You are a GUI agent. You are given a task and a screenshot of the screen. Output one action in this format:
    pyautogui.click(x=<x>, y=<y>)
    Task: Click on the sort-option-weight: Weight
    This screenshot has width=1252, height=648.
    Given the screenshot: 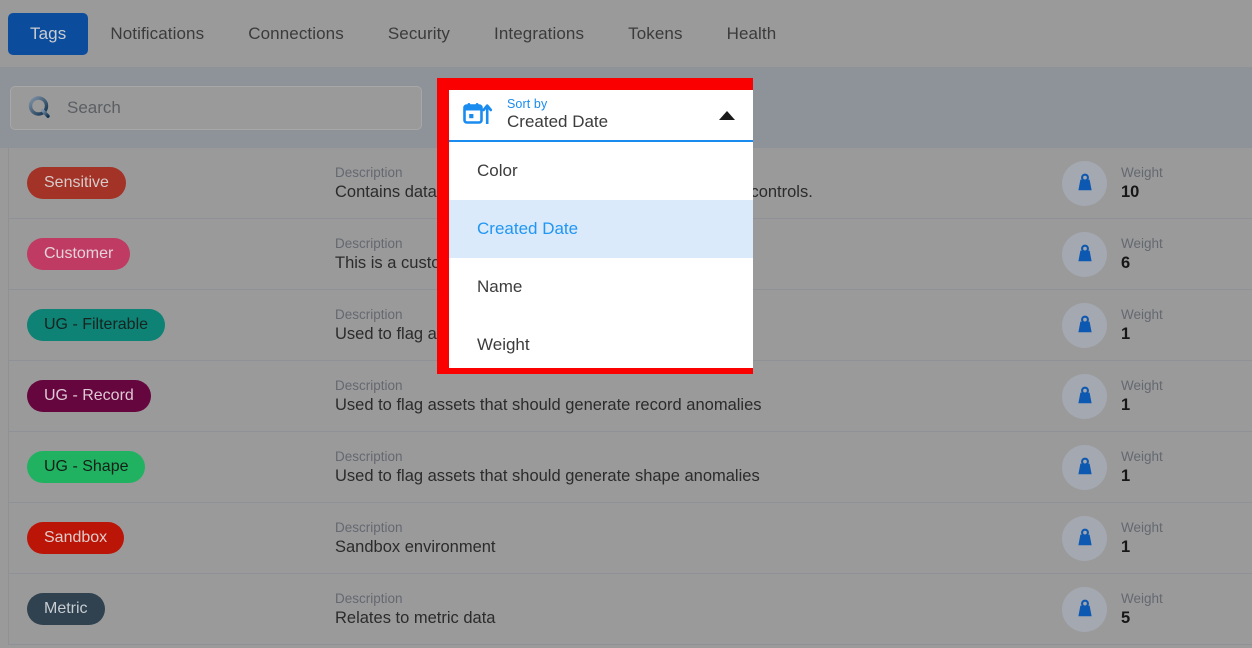 What is the action you would take?
    pyautogui.click(x=601, y=342)
    